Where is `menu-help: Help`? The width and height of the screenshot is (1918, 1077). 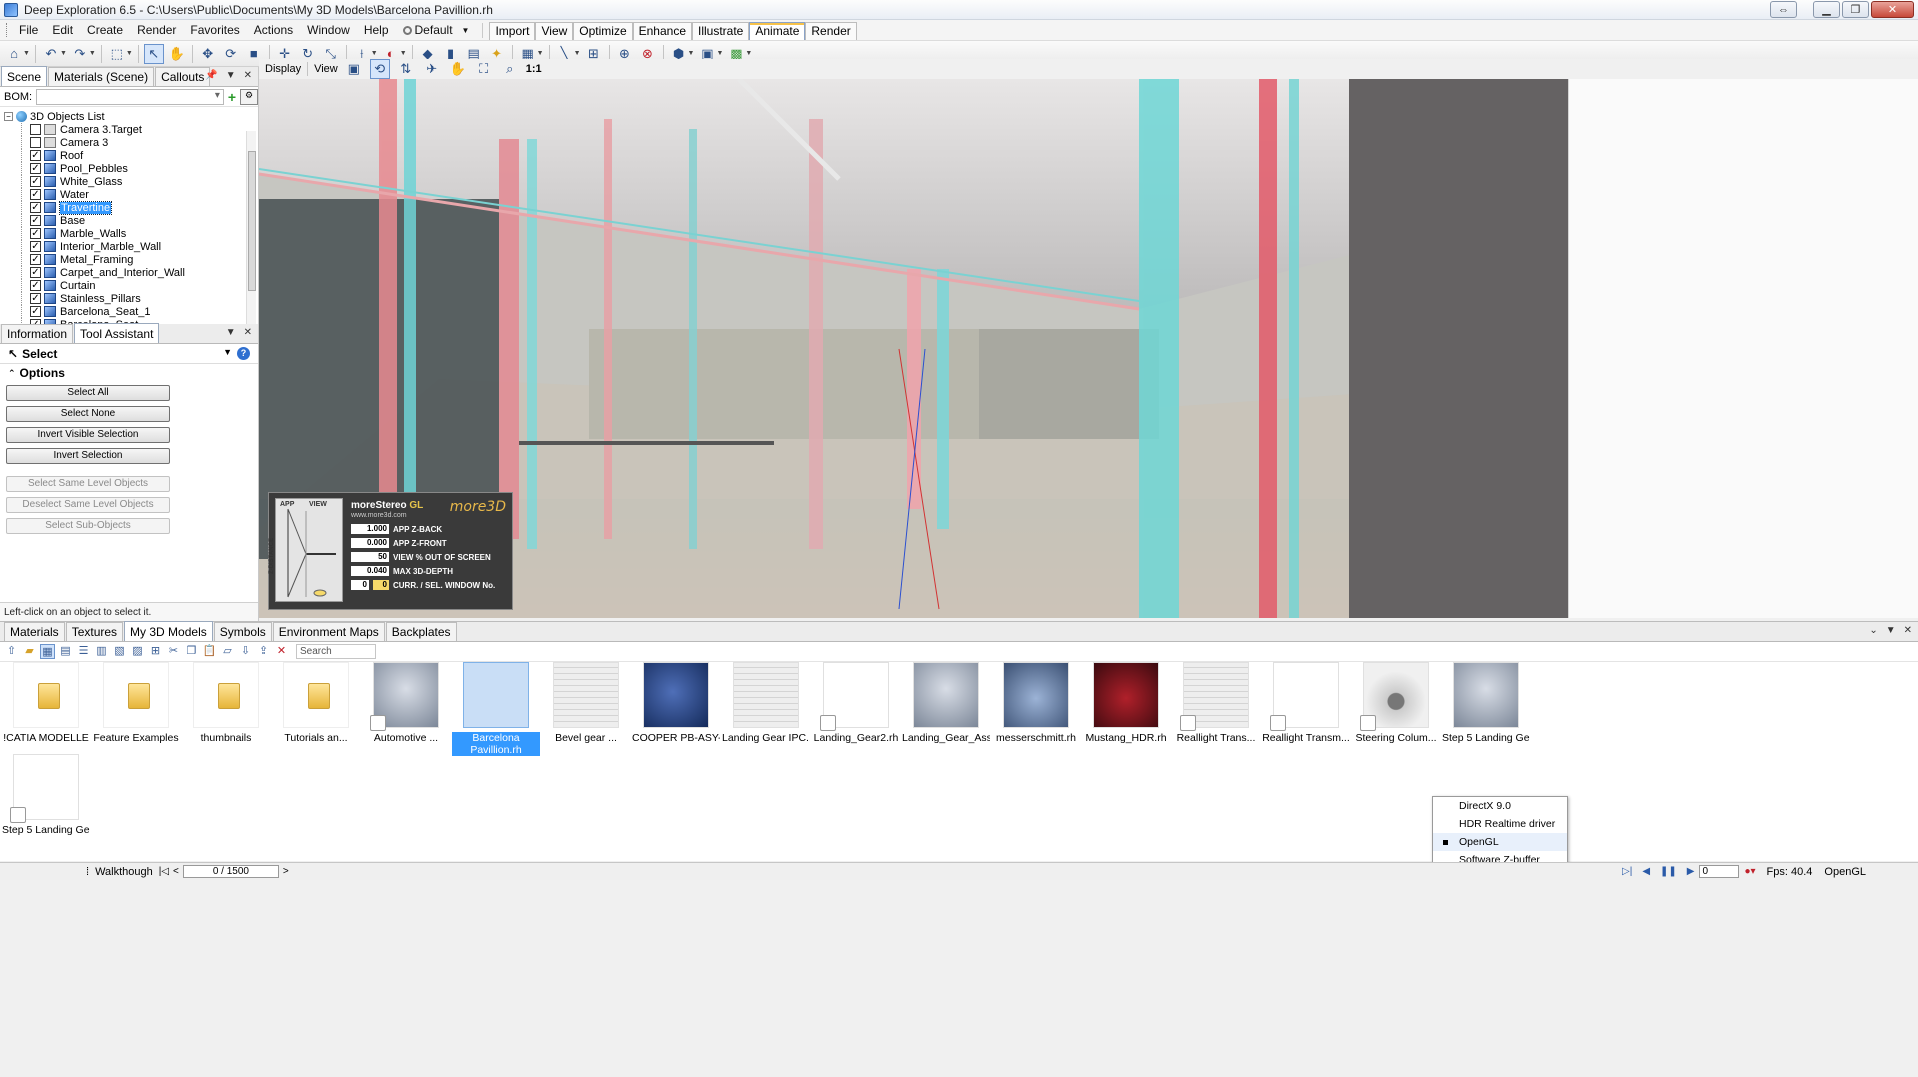
menu-help: Help is located at coordinates (376, 30).